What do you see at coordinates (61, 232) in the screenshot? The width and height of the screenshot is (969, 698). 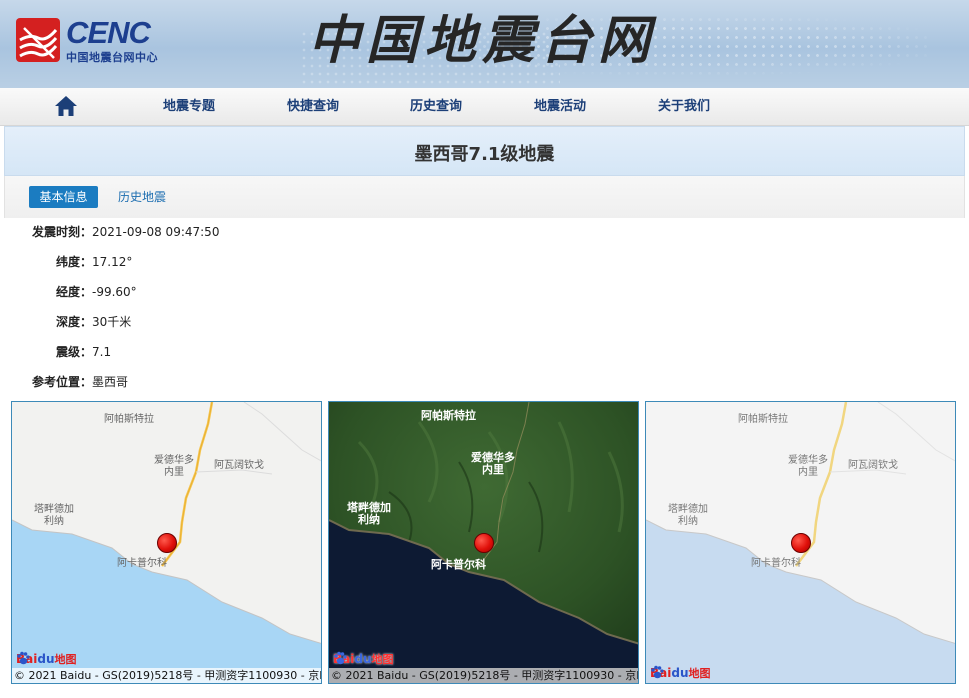 I see `time-label: 发震时刻：` at bounding box center [61, 232].